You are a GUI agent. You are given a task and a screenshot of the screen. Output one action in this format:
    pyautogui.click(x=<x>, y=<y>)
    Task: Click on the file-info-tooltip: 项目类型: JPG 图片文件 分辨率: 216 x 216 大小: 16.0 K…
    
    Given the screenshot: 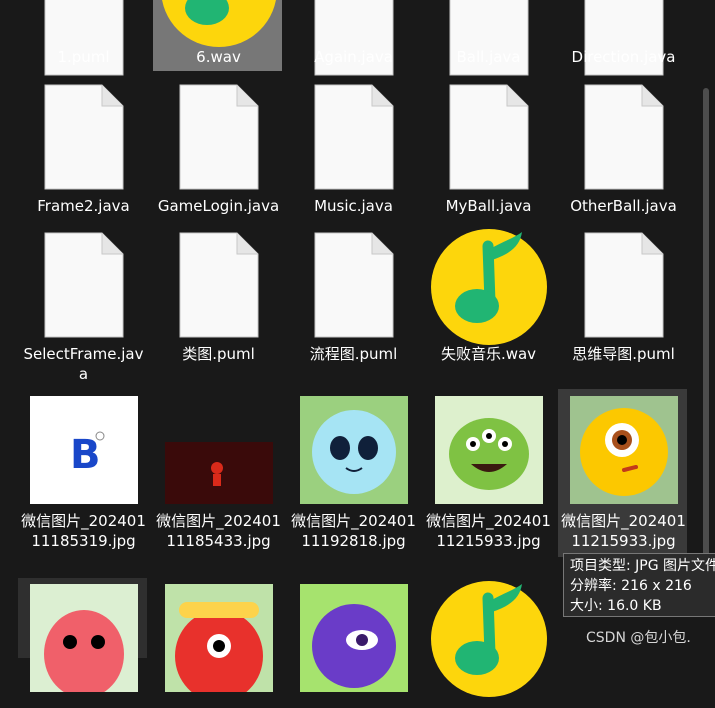 What is the action you would take?
    pyautogui.click(x=639, y=585)
    